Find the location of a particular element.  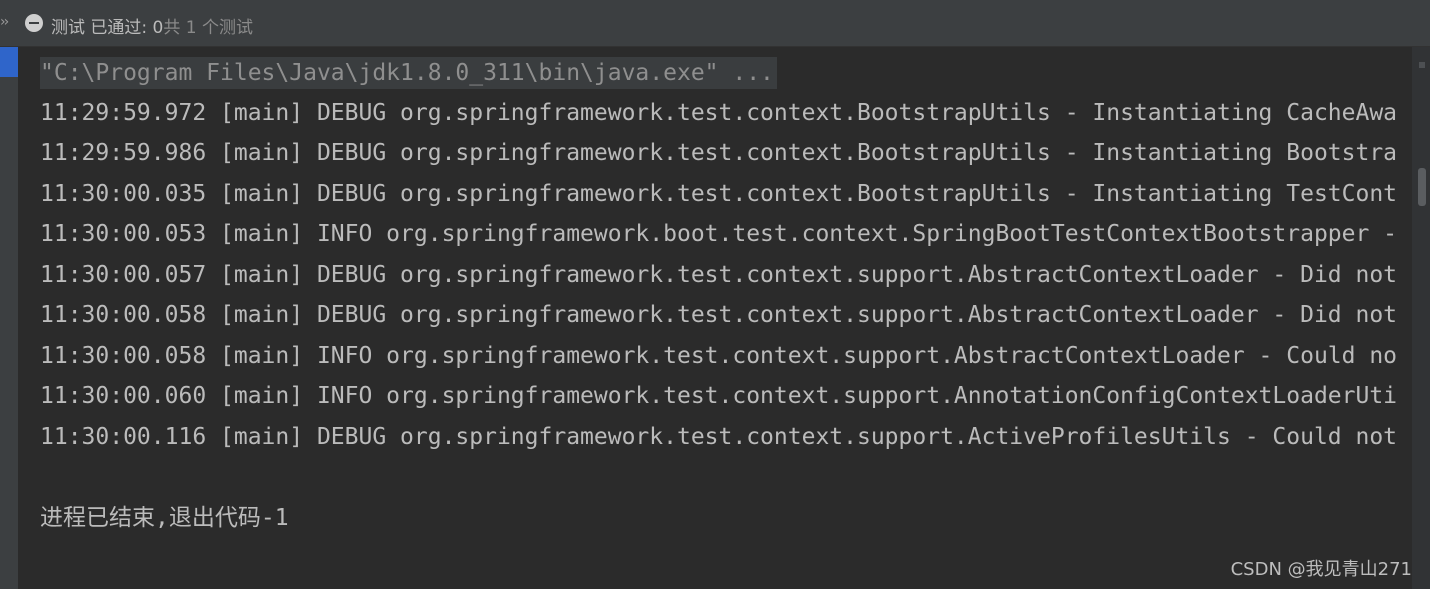

test-results-toolbar: ›› 测试 已通过: 0共 1 个测试 is located at coordinates (715, 23).